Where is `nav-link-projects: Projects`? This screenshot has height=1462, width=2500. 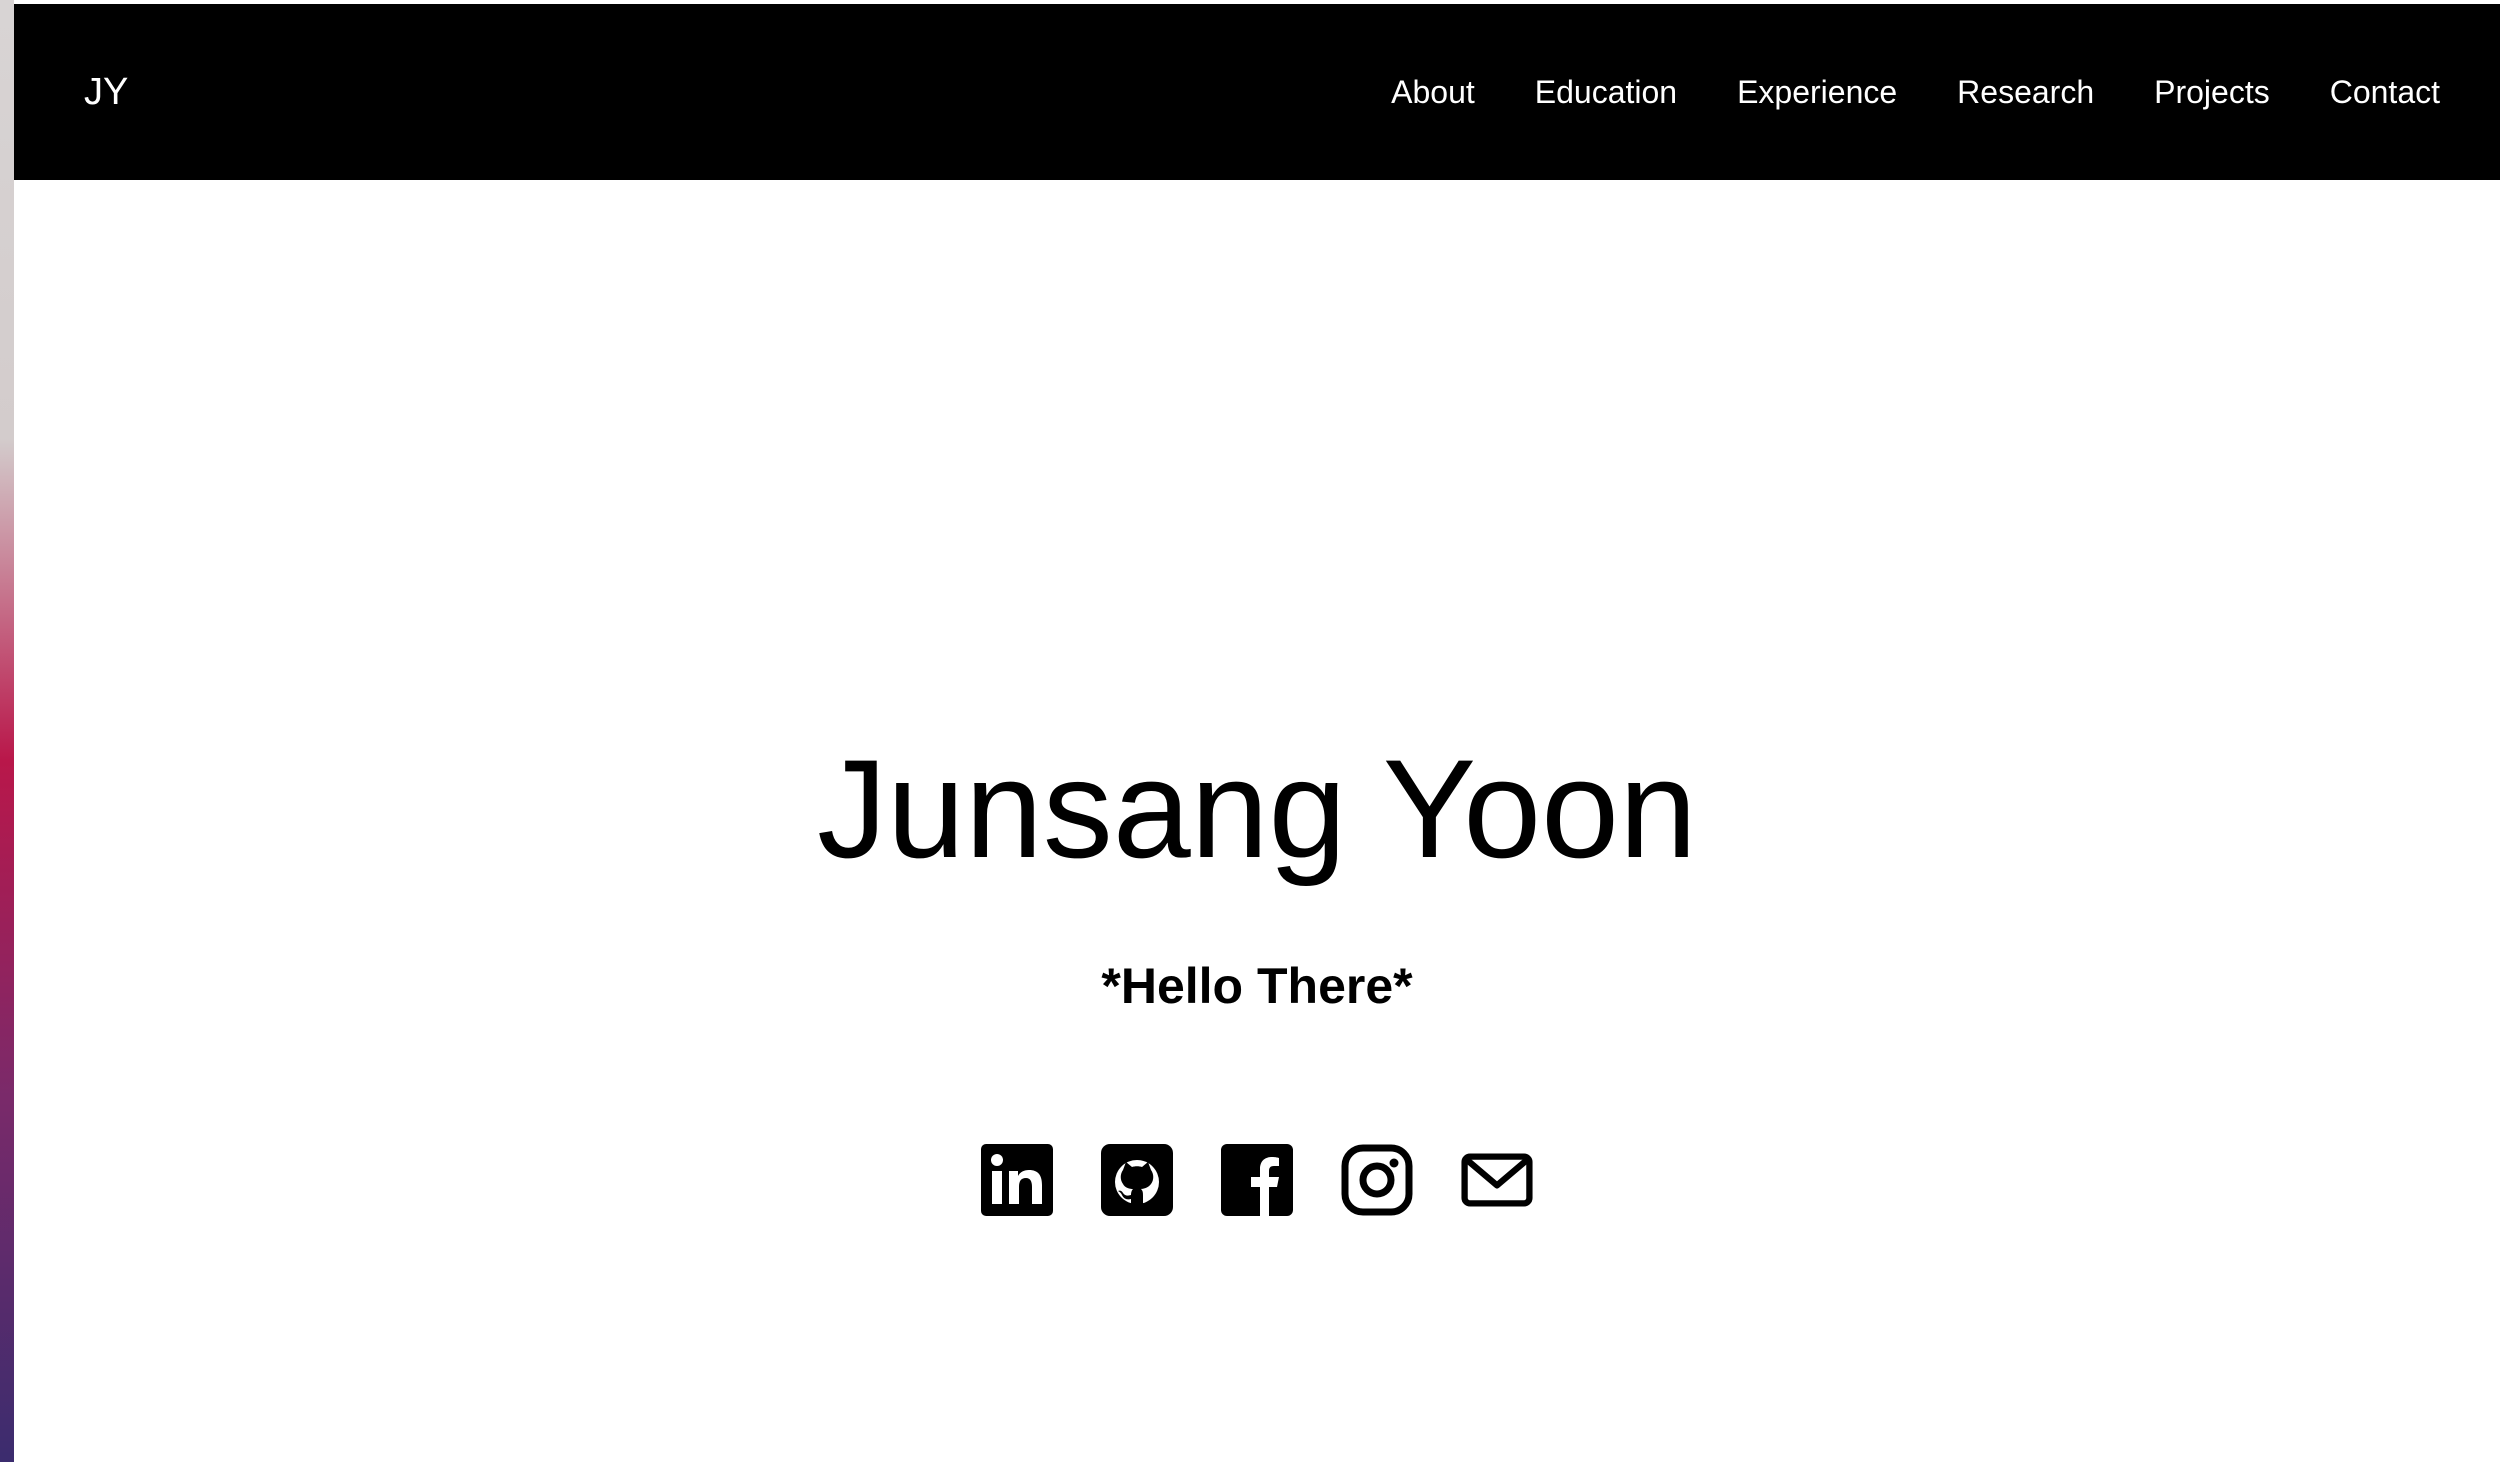 nav-link-projects: Projects is located at coordinates (2212, 92).